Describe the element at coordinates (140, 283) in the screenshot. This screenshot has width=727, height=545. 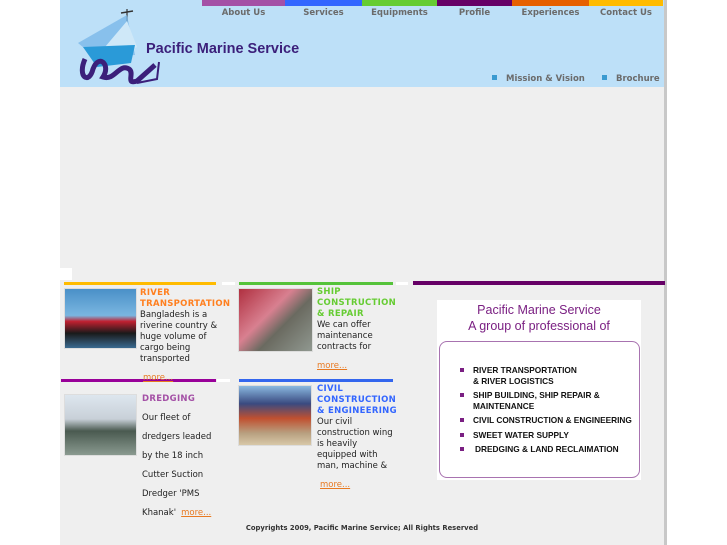
I see `river-bar` at that location.